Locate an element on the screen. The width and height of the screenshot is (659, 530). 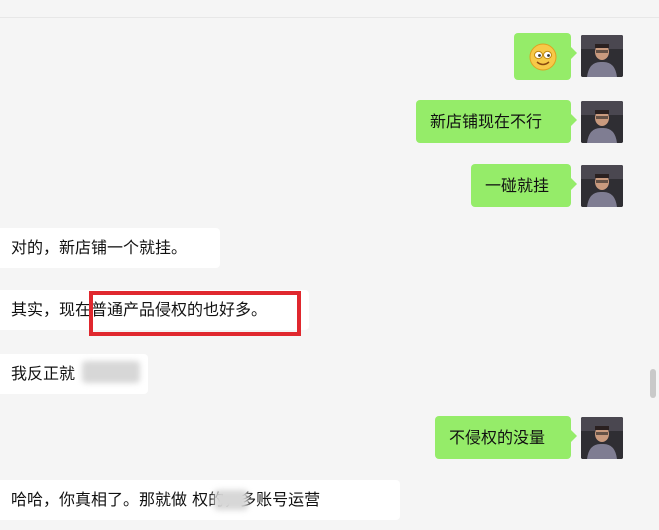
message-bubble-outgoing-emoji is located at coordinates (545, 56).